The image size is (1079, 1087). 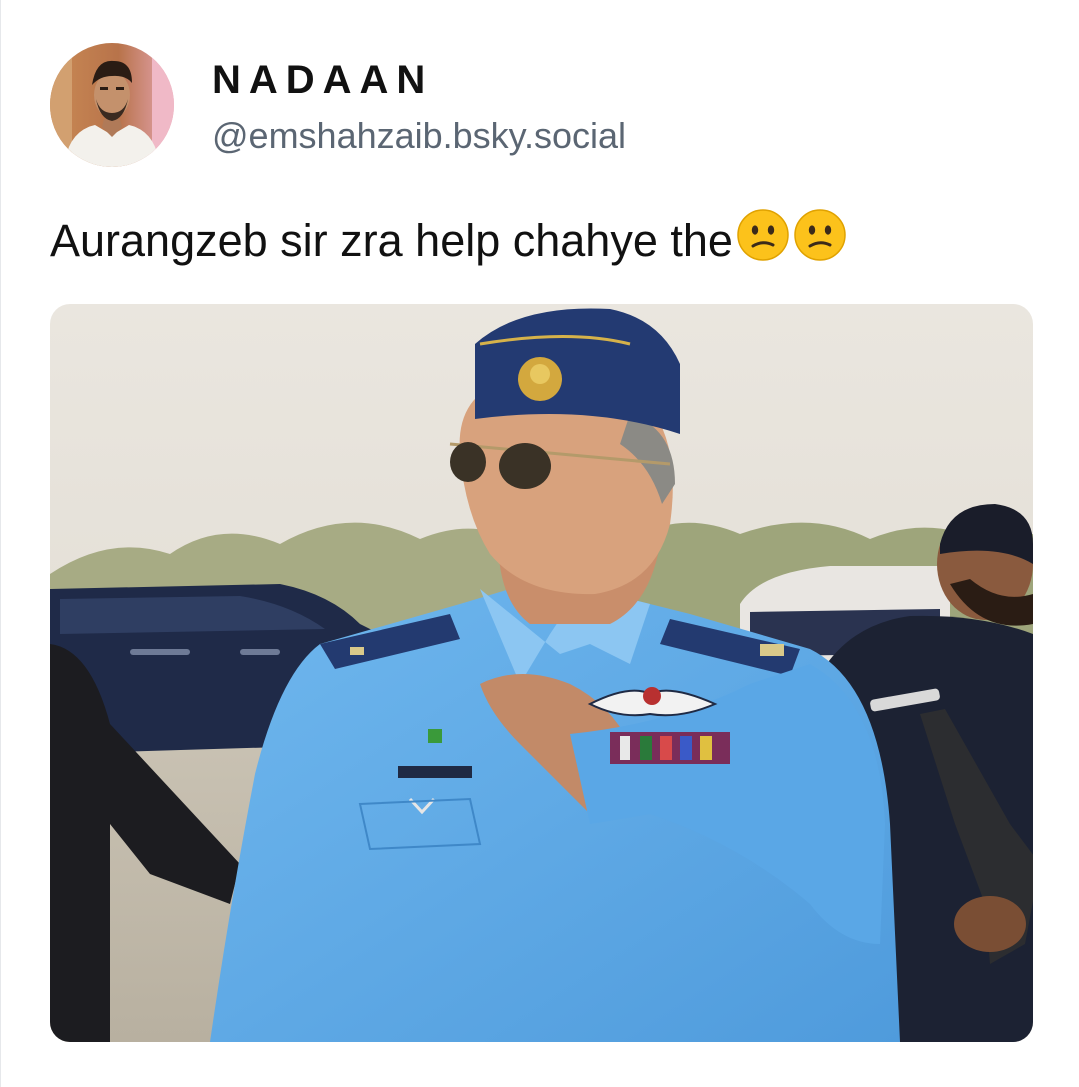 What do you see at coordinates (391, 240) in the screenshot?
I see `post-text-content: Aurangzeb sir zra help chahye the` at bounding box center [391, 240].